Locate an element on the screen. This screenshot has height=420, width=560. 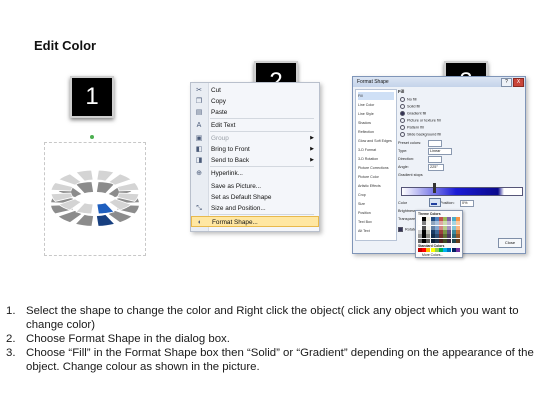
ring-diagram is located at coordinates (95, 195).